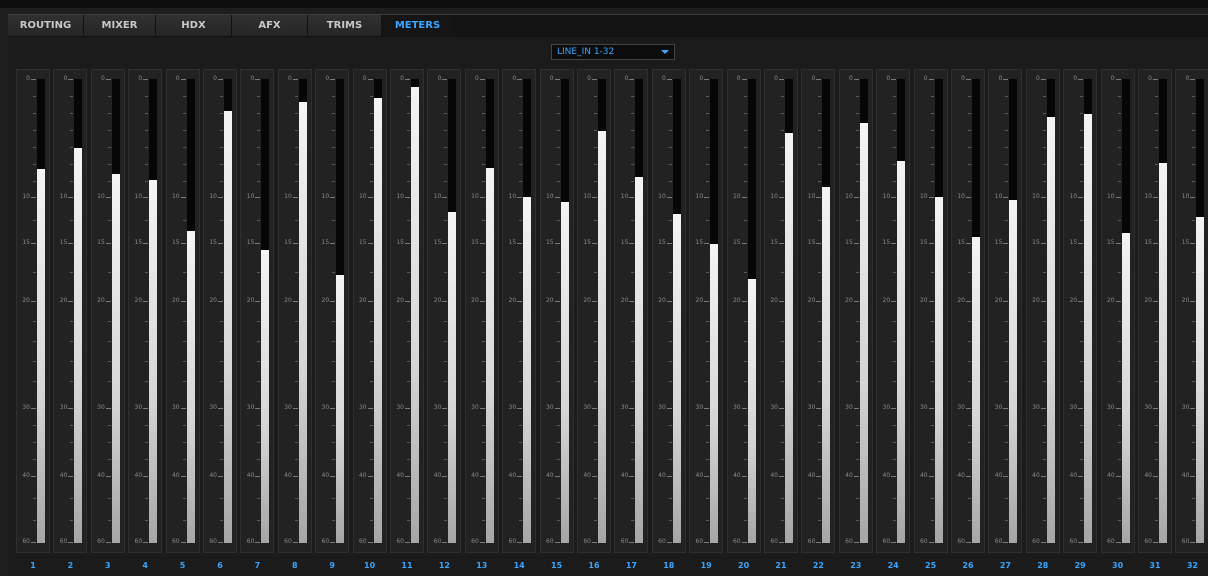  Describe the element at coordinates (699, 300) in the screenshot. I see `scale-label: 20` at that location.